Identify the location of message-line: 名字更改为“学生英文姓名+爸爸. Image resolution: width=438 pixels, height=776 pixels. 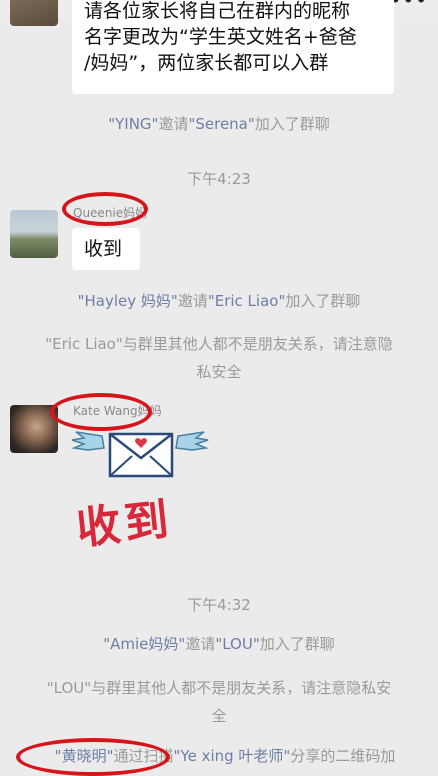
(220, 37).